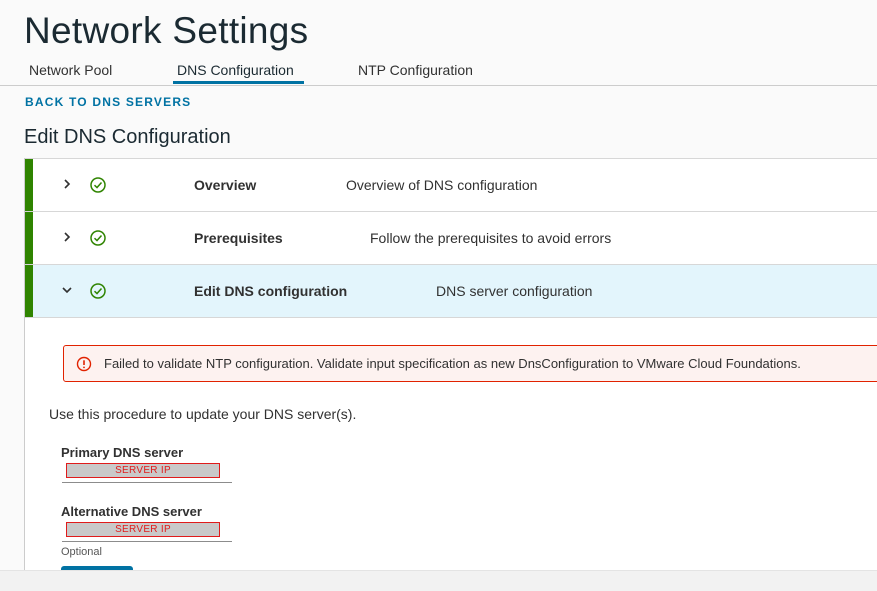  What do you see at coordinates (67, 290) in the screenshot?
I see `chevron-down-icon` at bounding box center [67, 290].